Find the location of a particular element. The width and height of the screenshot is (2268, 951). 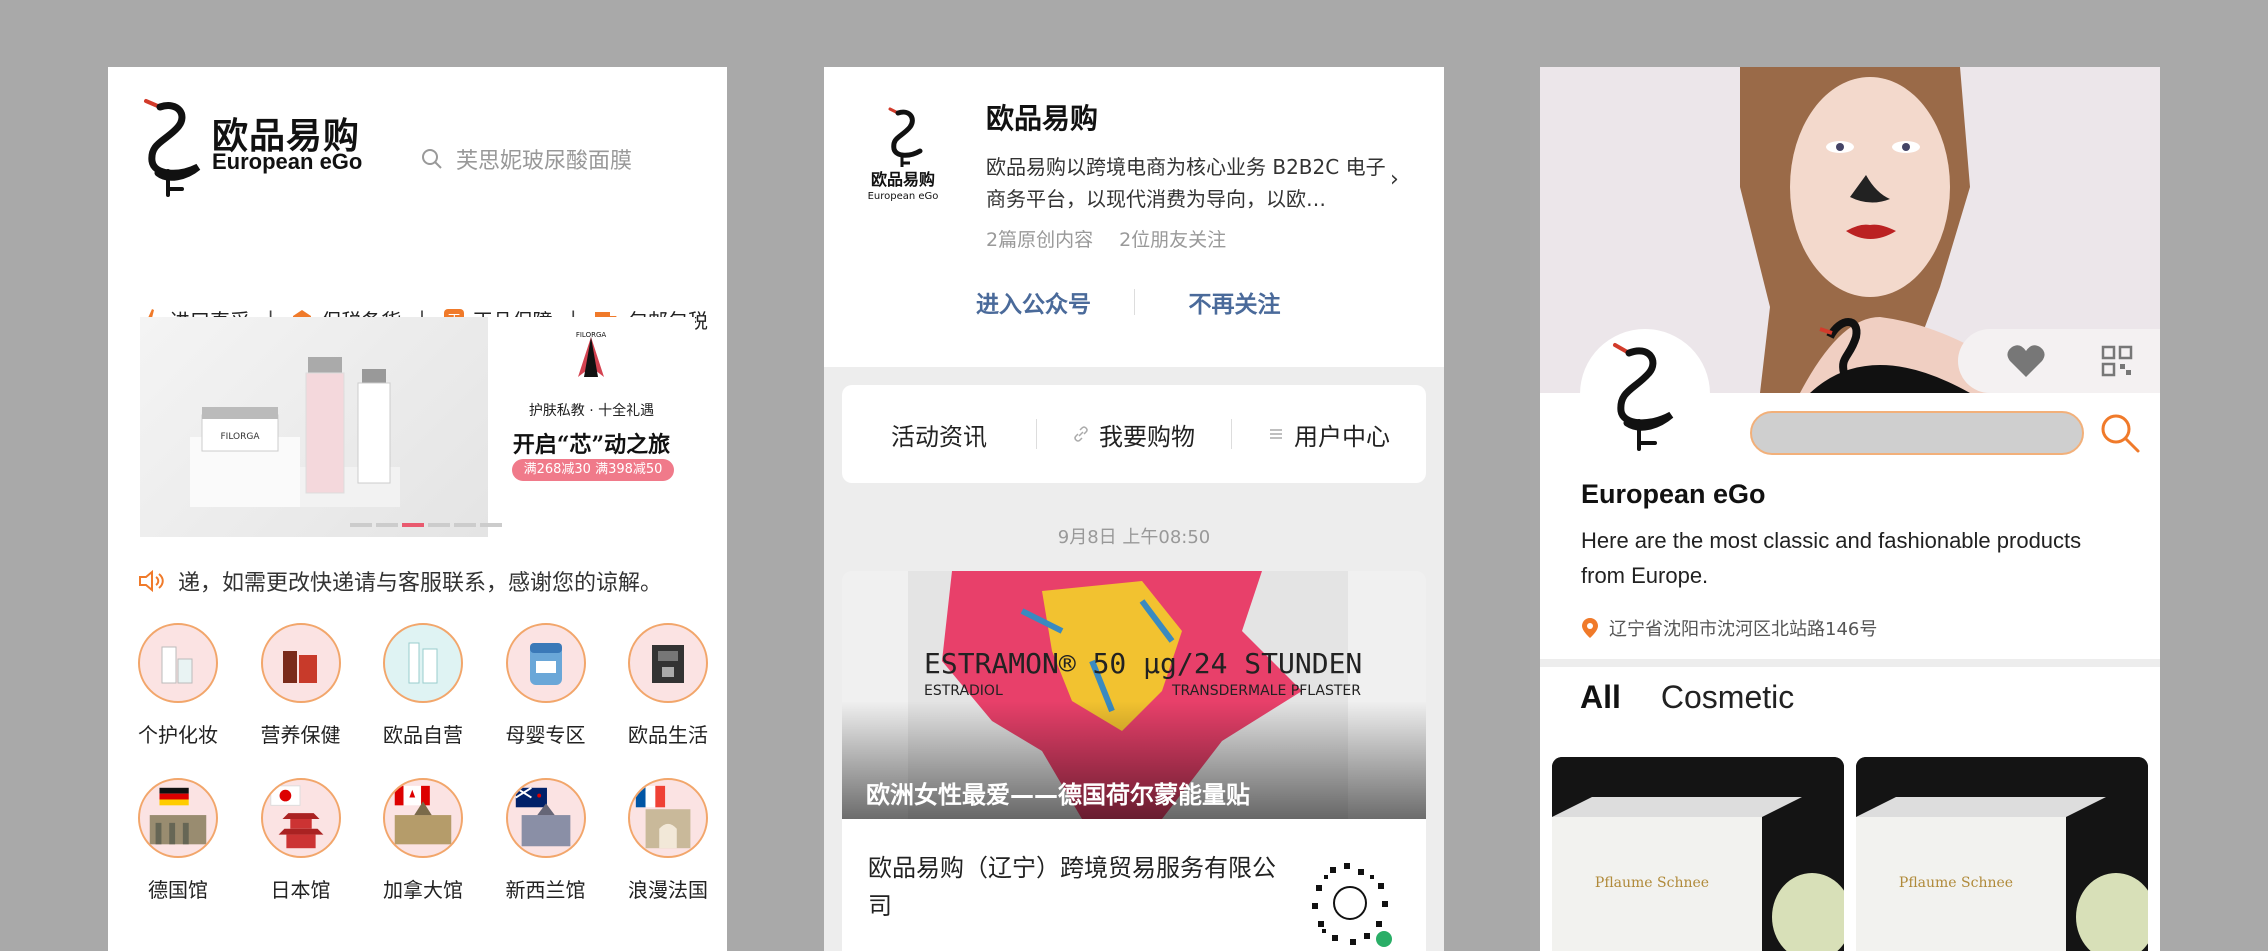

category-label: 欧品生活 is located at coordinates (668, 735).